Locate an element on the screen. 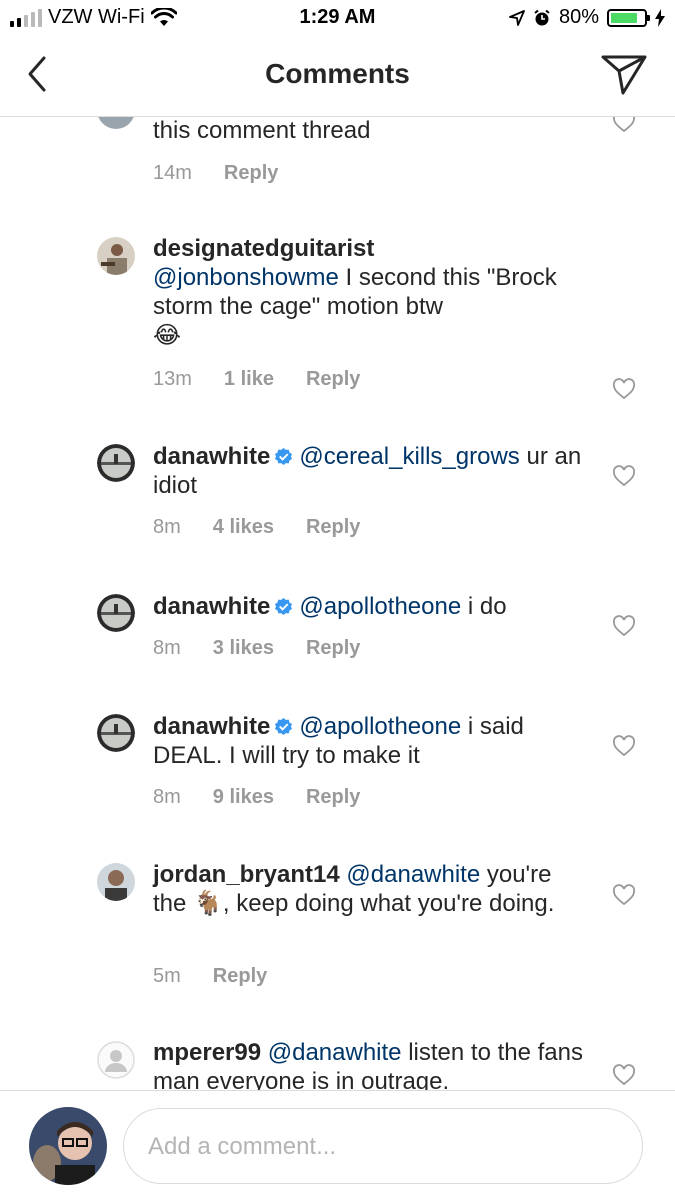  location-arrow-icon is located at coordinates (517, 17).